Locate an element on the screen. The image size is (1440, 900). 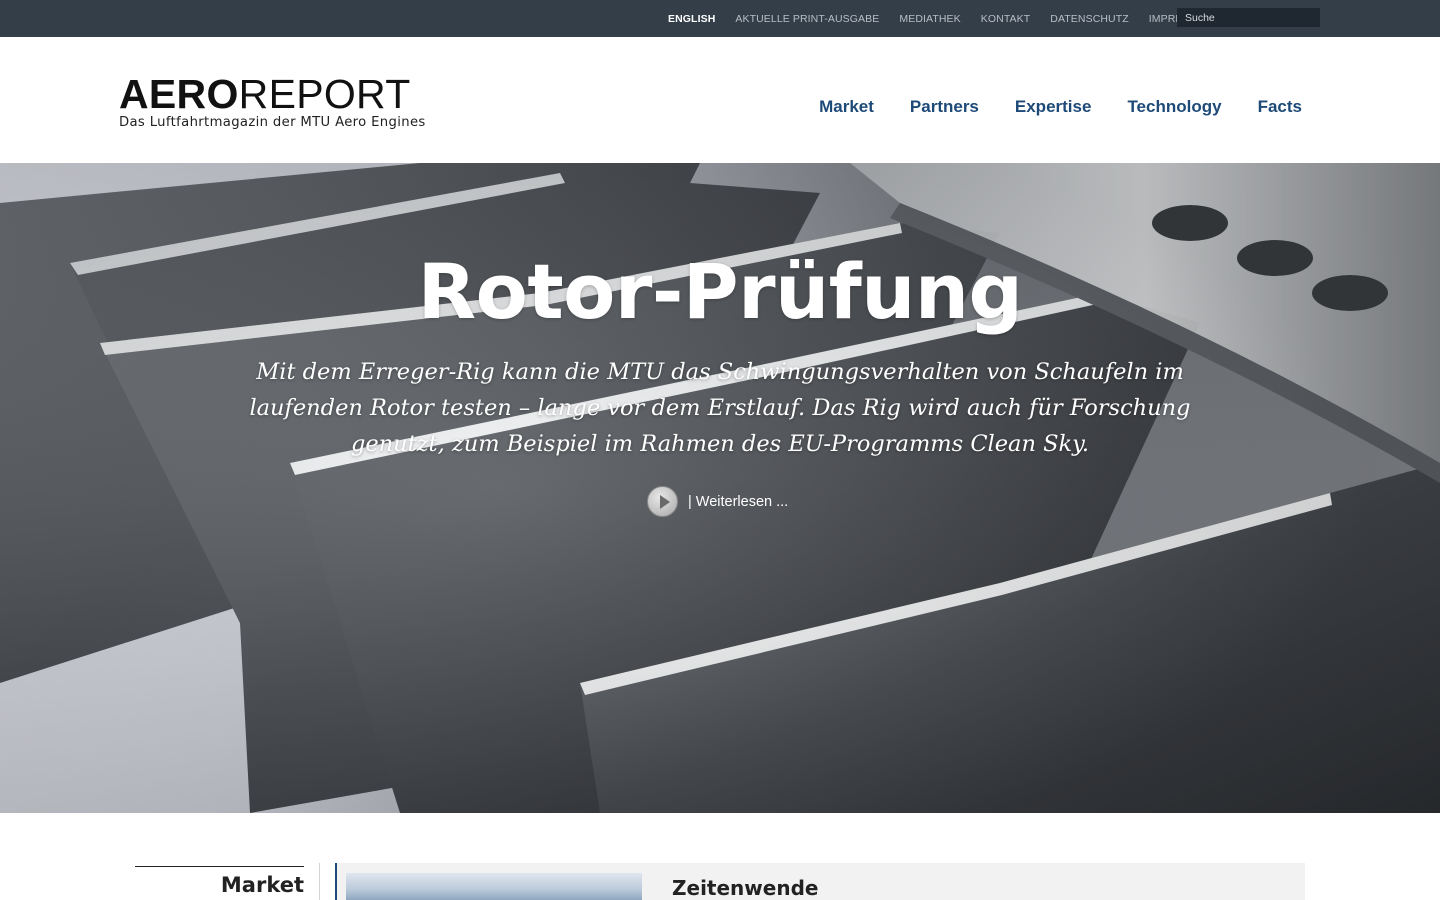
privacy-link: DATENSCHUTZ is located at coordinates (1089, 19).